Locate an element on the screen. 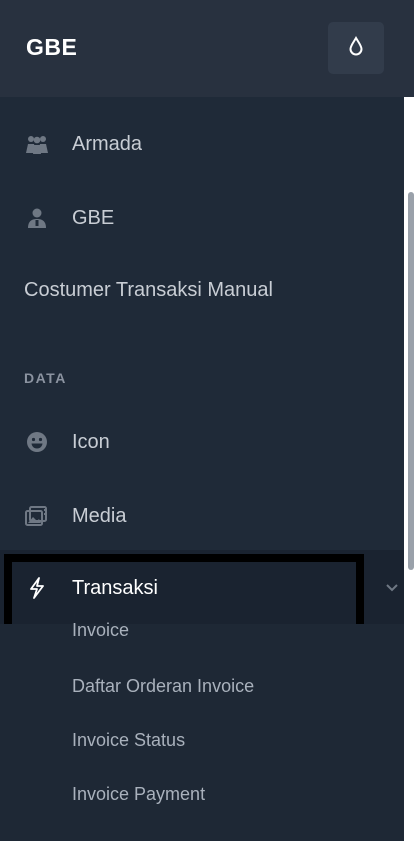 Image resolution: width=414 pixels, height=841 pixels. sidebar-item-label: Icon is located at coordinates (91, 441).